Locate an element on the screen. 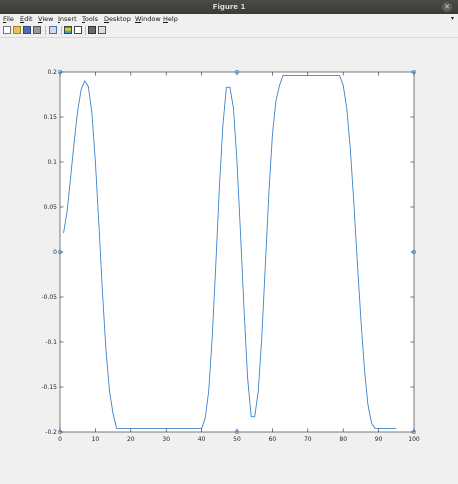 The height and width of the screenshot is (484, 458). menu-file: File is located at coordinates (8, 19).